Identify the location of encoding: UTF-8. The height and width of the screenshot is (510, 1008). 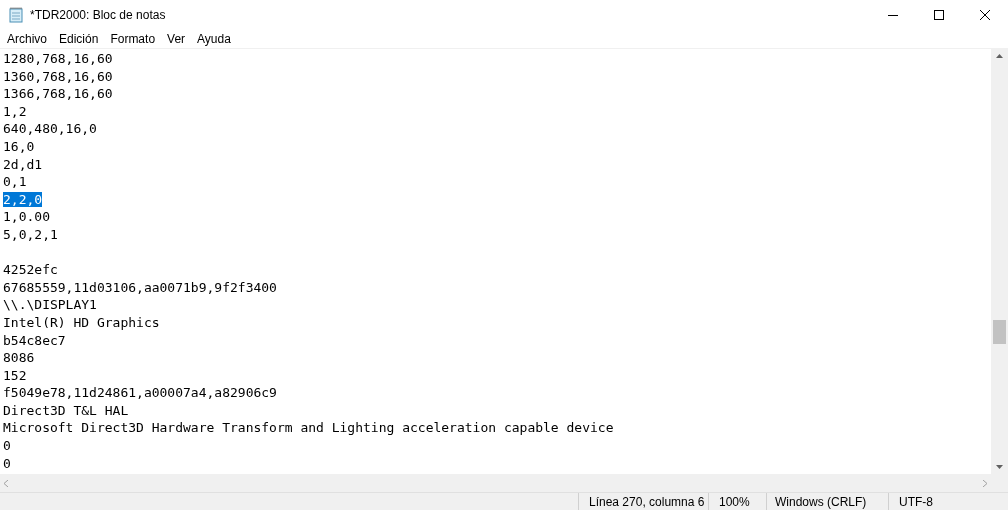
(948, 501).